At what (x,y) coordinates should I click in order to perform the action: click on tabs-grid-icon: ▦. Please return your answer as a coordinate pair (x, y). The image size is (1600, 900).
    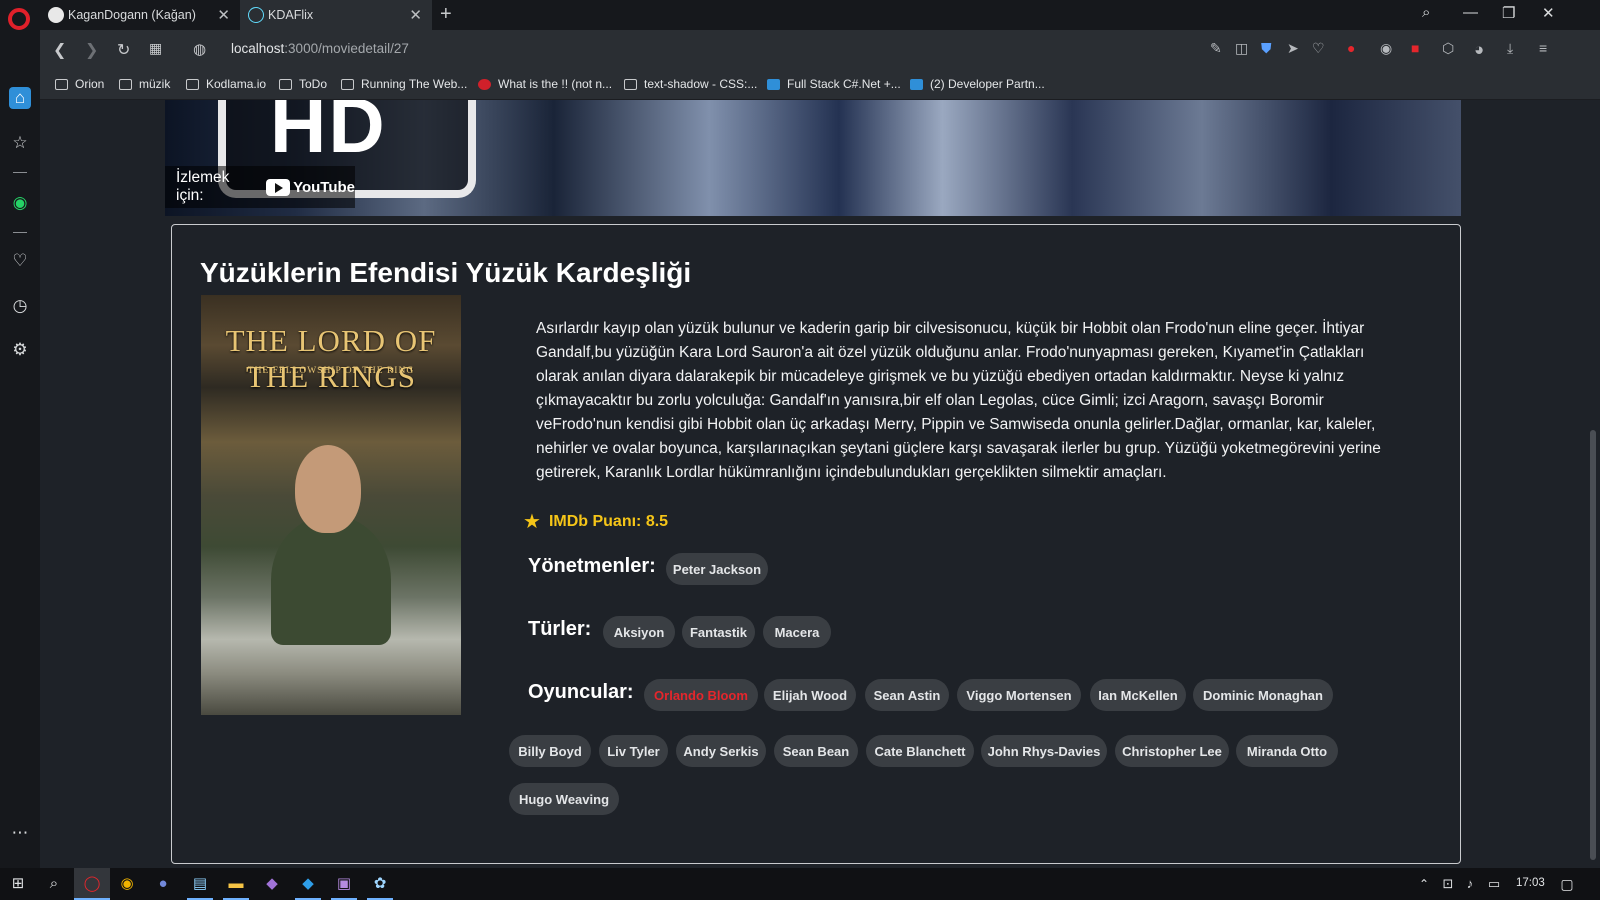
    Looking at the image, I should click on (155, 48).